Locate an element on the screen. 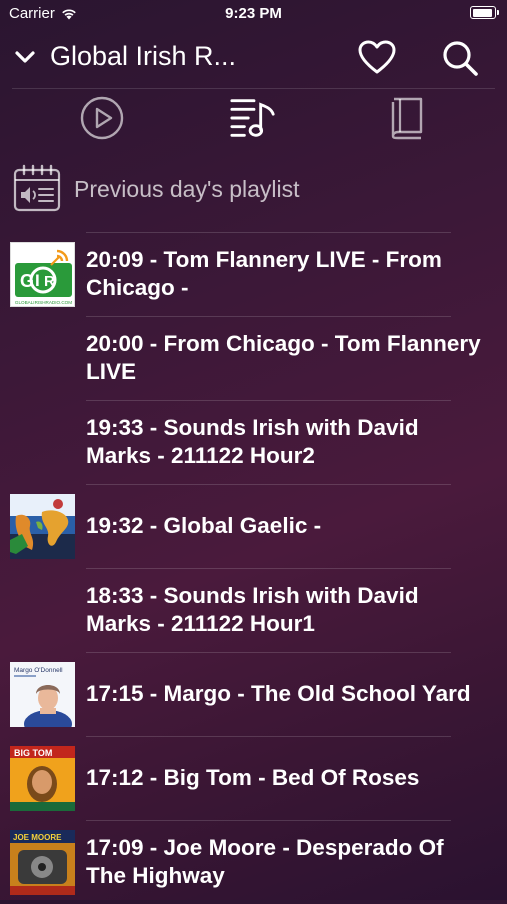 The height and width of the screenshot is (904, 507). previous-day-label: Previous day's playlist is located at coordinates (187, 189).